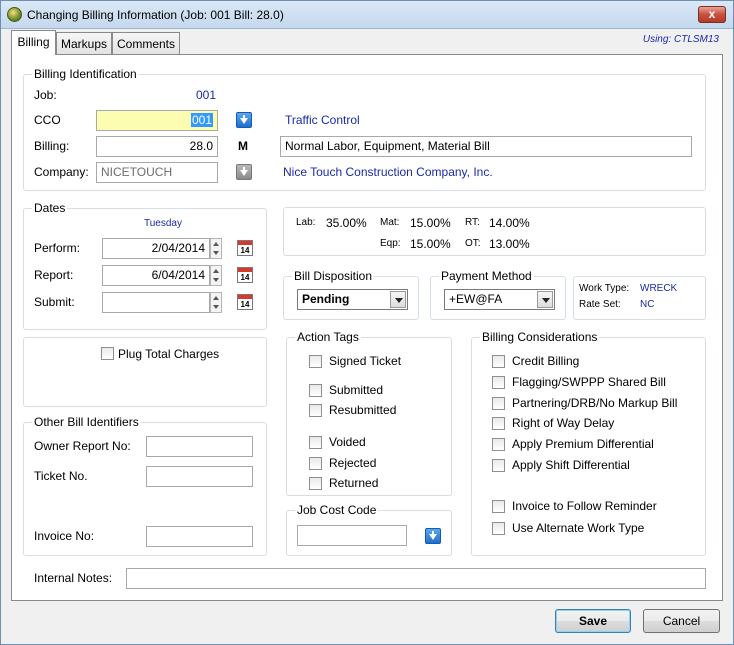 This screenshot has width=734, height=645. I want to click on cancel-button: Cancel, so click(681, 621).